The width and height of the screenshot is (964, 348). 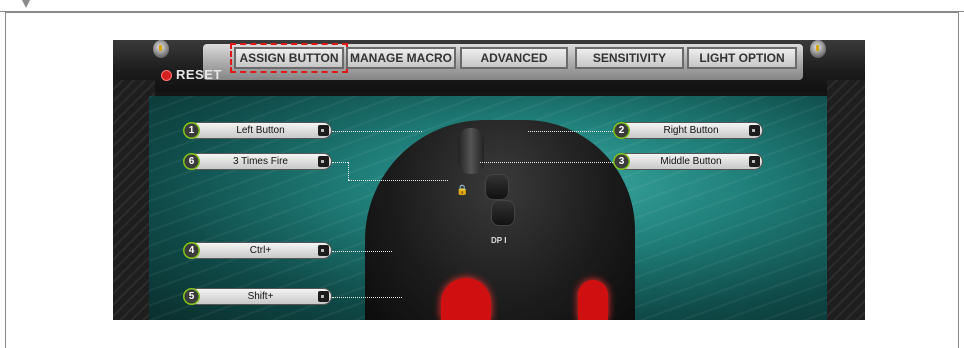 What do you see at coordinates (348, 171) in the screenshot?
I see `leader-line-6b` at bounding box center [348, 171].